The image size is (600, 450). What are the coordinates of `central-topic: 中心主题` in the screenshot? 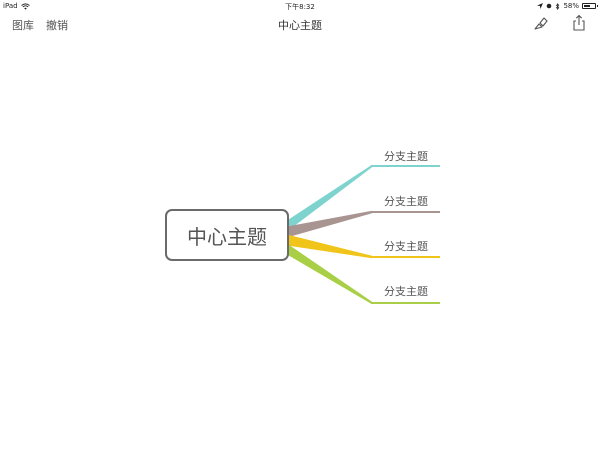 It's located at (227, 235).